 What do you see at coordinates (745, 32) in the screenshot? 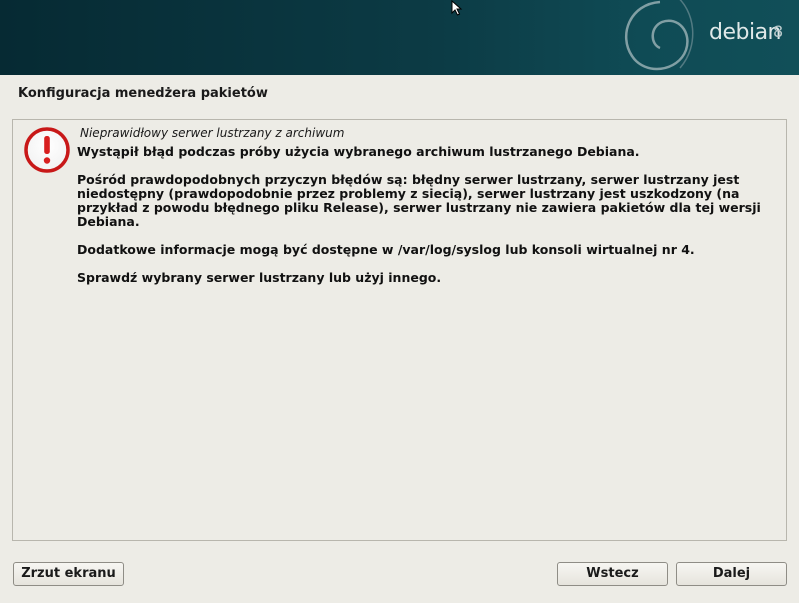
I see `debian-logo-text: debian` at bounding box center [745, 32].